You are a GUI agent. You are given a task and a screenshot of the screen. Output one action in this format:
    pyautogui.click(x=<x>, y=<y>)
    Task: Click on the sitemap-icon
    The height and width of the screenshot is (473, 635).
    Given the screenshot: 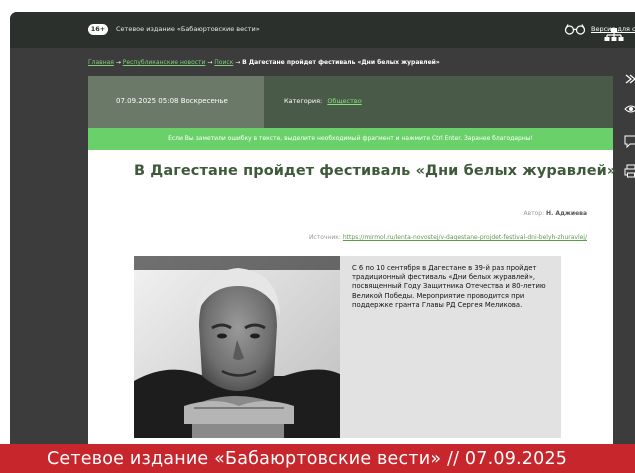 What is the action you would take?
    pyautogui.click(x=614, y=35)
    